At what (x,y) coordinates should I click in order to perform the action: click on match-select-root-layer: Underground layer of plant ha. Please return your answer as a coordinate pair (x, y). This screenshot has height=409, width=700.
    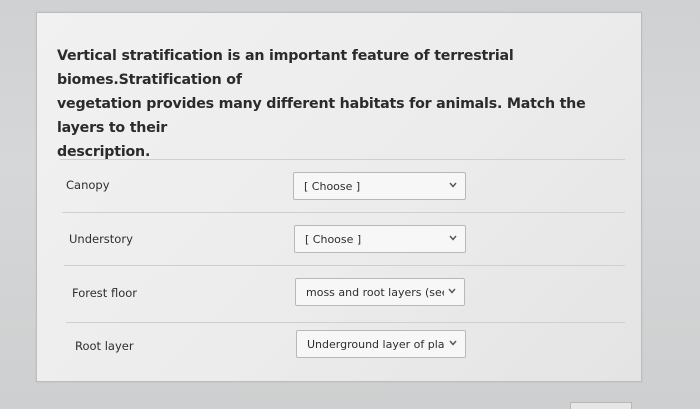
    Looking at the image, I should click on (381, 344).